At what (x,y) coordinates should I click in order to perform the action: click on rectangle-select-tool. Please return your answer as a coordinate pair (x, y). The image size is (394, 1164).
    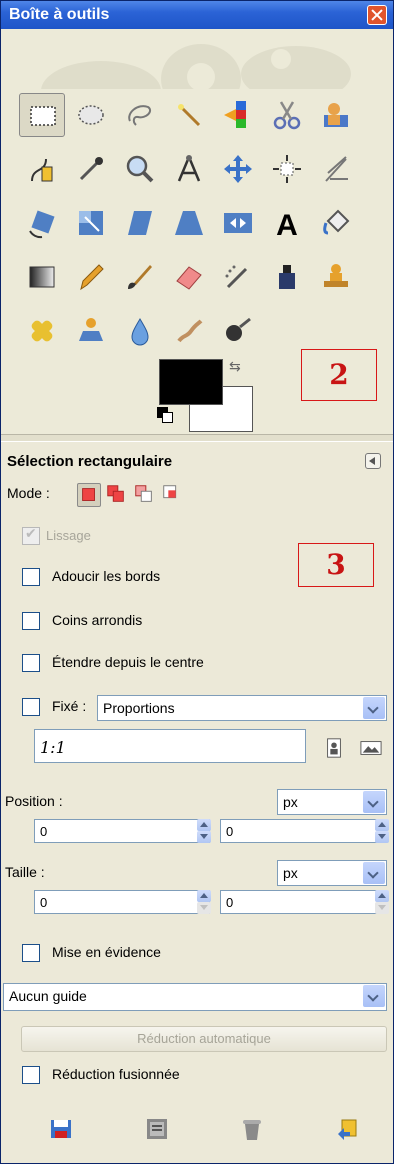
    Looking at the image, I should click on (42, 115).